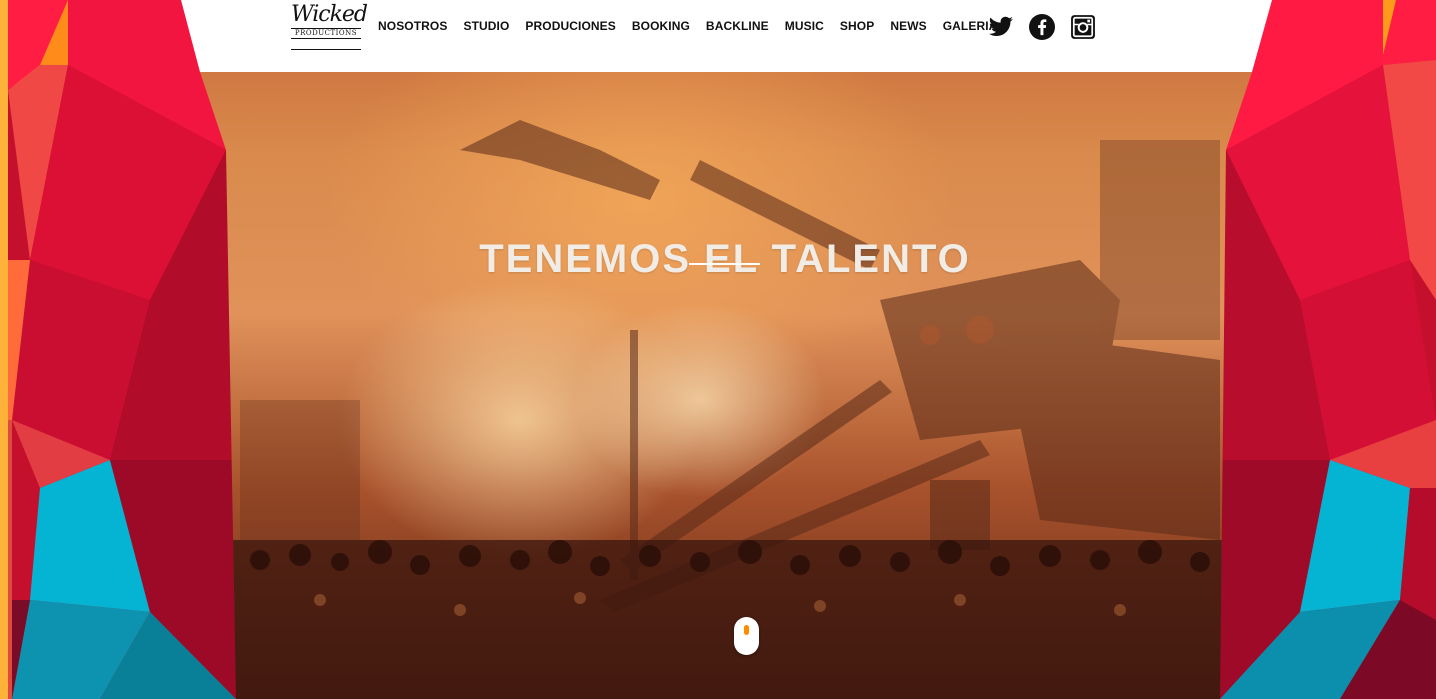 The width and height of the screenshot is (1436, 699). I want to click on nav-item-produciones: PRODUCIONES, so click(570, 26).